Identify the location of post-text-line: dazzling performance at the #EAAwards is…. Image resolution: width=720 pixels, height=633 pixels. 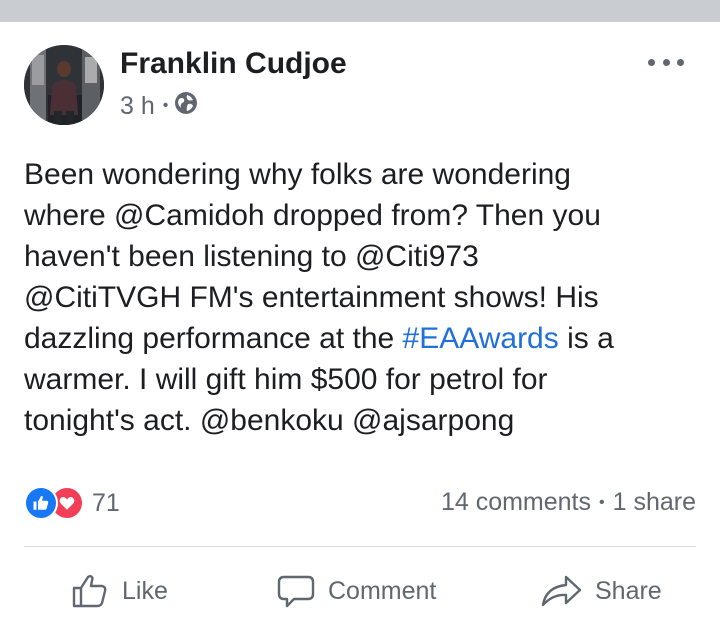
(360, 338).